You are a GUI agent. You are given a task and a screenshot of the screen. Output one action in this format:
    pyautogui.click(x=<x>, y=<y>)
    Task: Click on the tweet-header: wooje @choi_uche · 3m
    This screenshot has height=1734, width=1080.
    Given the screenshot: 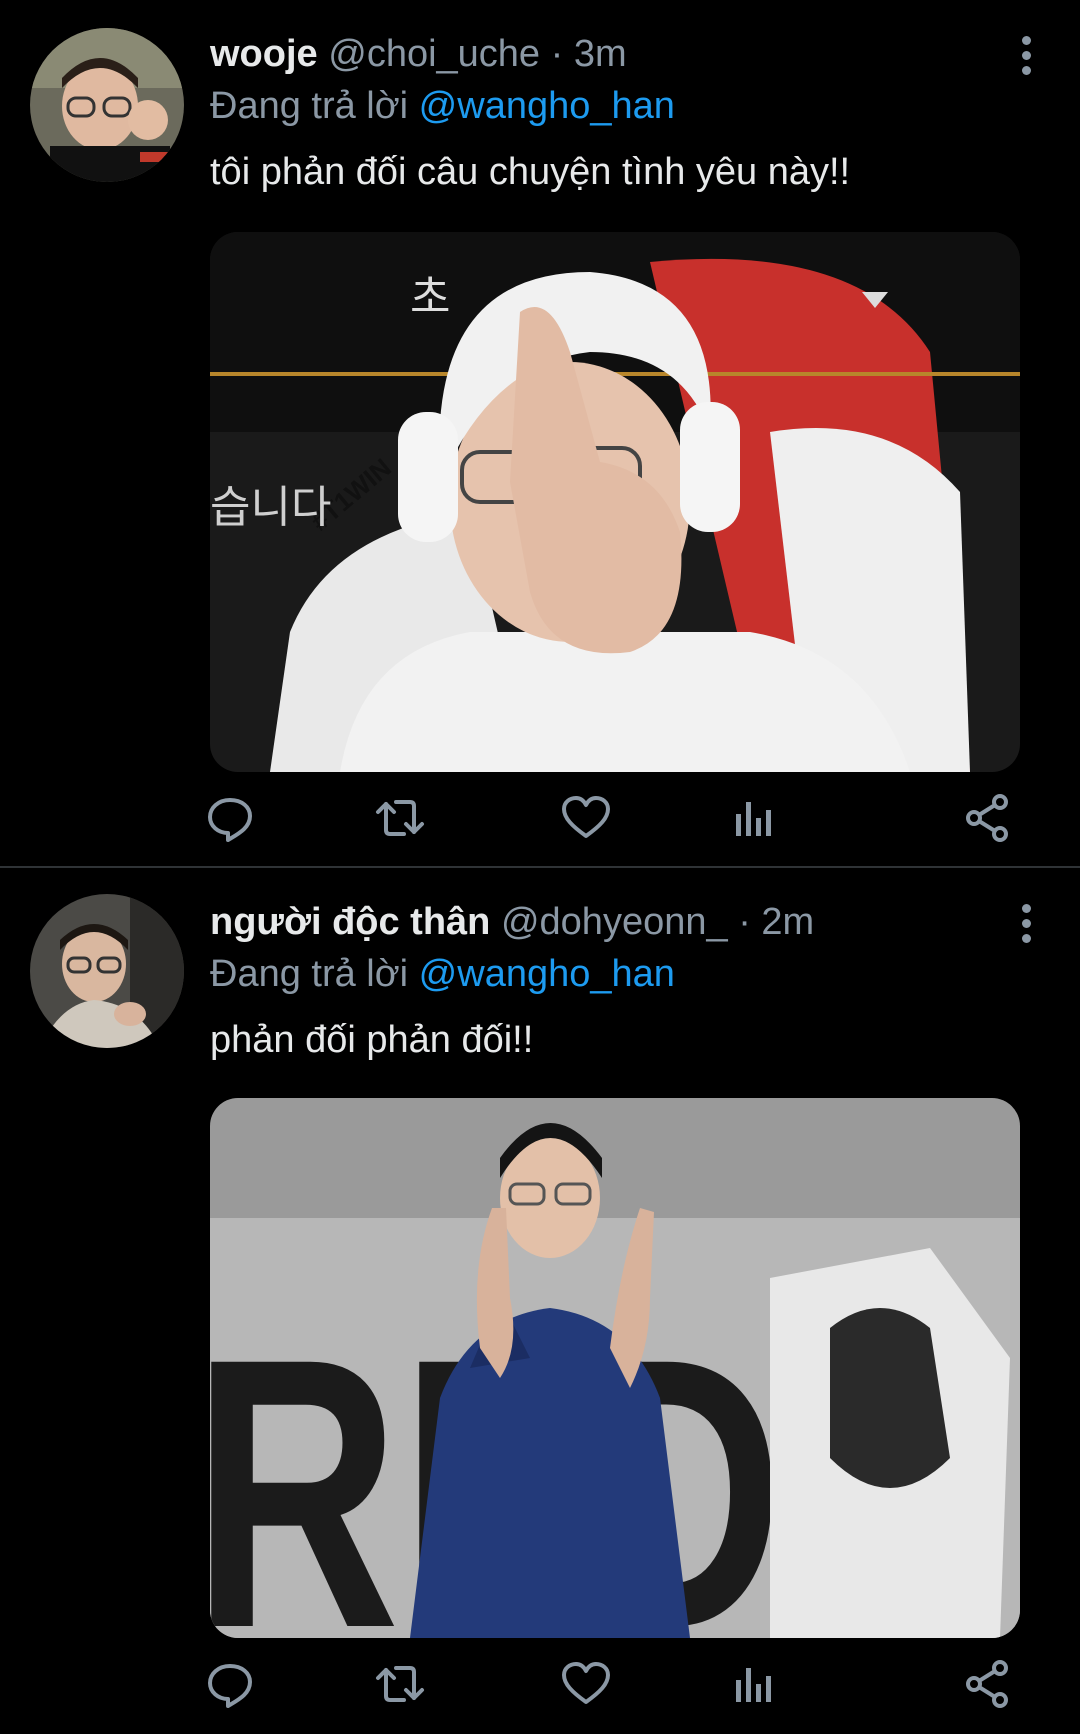 What is the action you would take?
    pyautogui.click(x=418, y=54)
    